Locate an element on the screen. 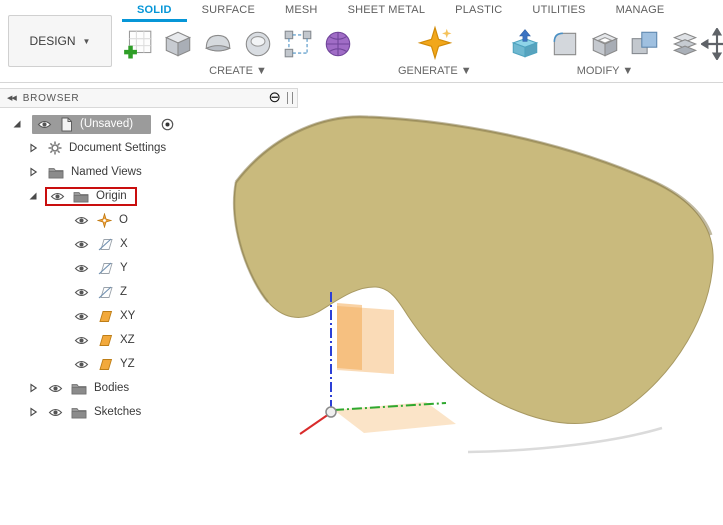 The height and width of the screenshot is (525, 723). selected-row-highlight: (Unsaved) is located at coordinates (92, 124).